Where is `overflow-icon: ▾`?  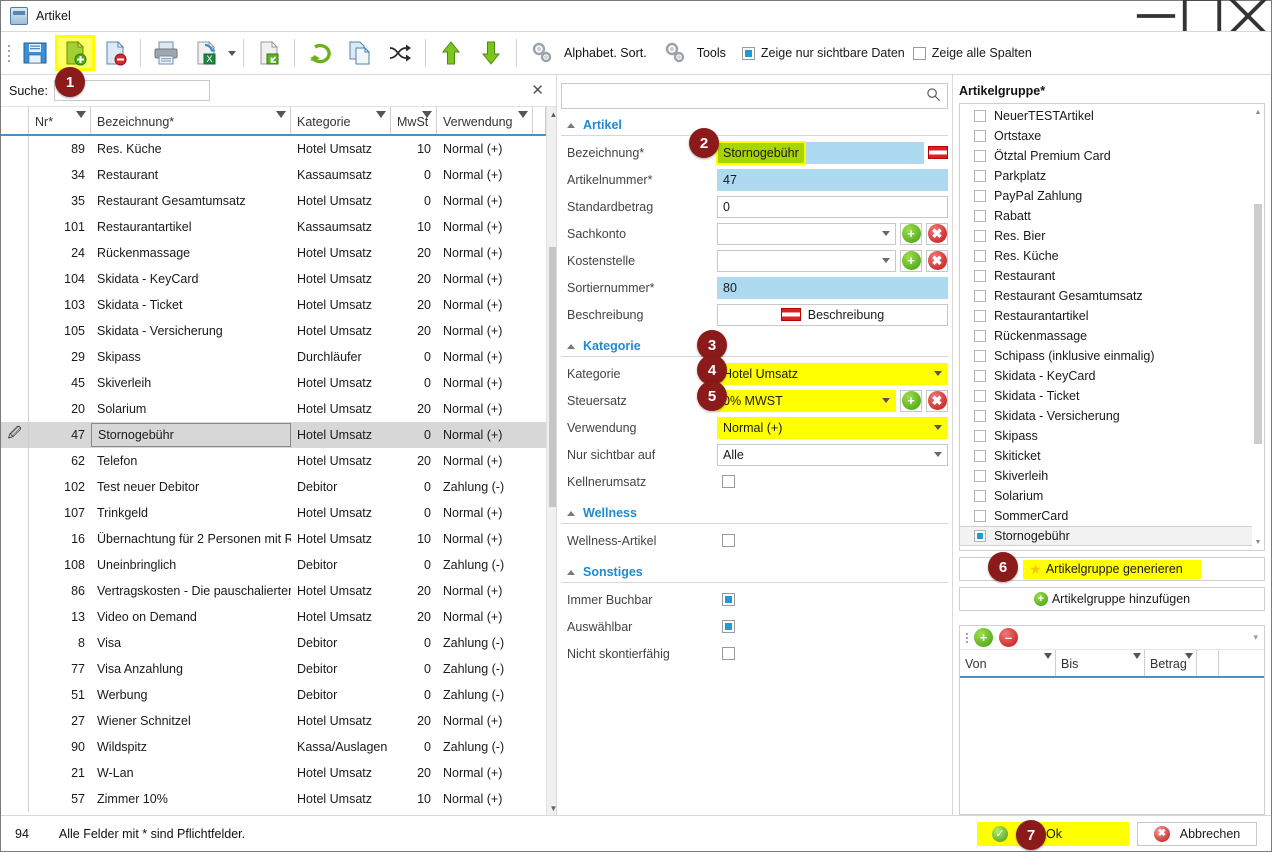
overflow-icon: ▾ is located at coordinates (1255, 637).